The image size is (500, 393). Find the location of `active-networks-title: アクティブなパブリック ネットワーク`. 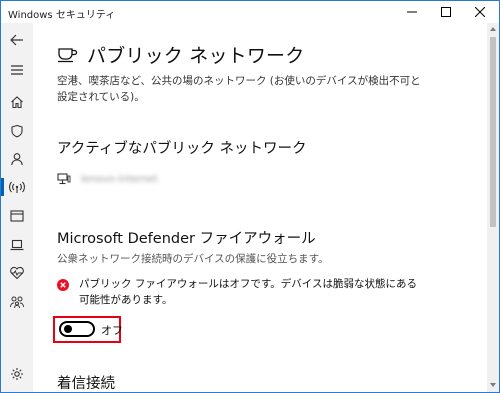

active-networks-title: アクティブなパブリック ネットワーク is located at coordinates (182, 149).